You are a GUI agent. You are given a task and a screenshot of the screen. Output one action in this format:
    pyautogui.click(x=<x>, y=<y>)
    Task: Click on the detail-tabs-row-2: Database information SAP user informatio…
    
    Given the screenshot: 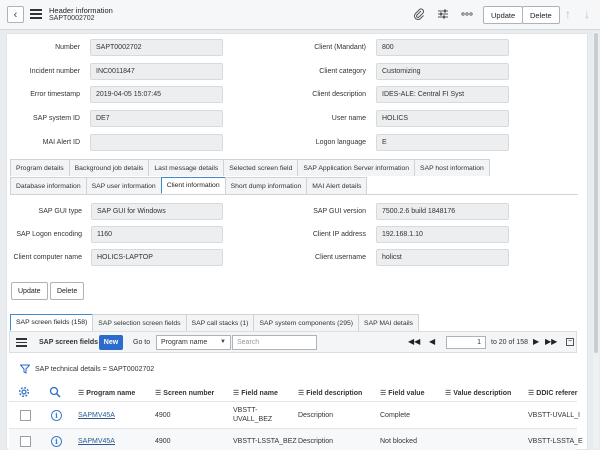 What is the action you would take?
    pyautogui.click(x=189, y=185)
    